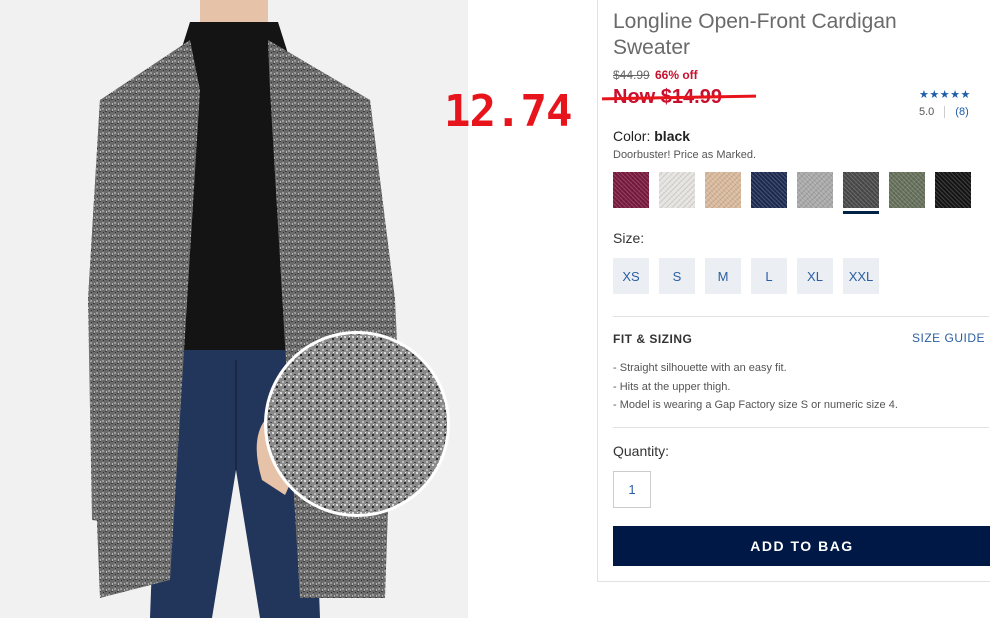  I want to click on size-label: Size:, so click(629, 238).